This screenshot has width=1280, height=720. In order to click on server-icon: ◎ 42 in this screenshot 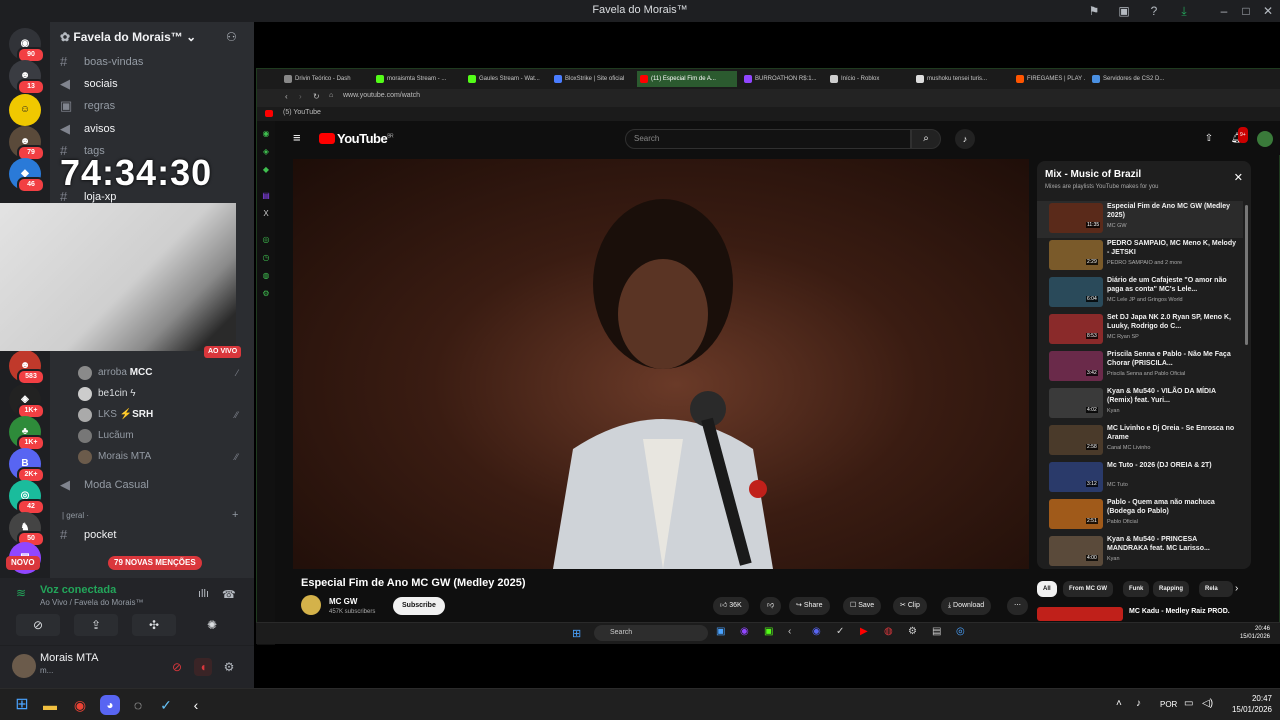, I will do `click(27, 497)`.